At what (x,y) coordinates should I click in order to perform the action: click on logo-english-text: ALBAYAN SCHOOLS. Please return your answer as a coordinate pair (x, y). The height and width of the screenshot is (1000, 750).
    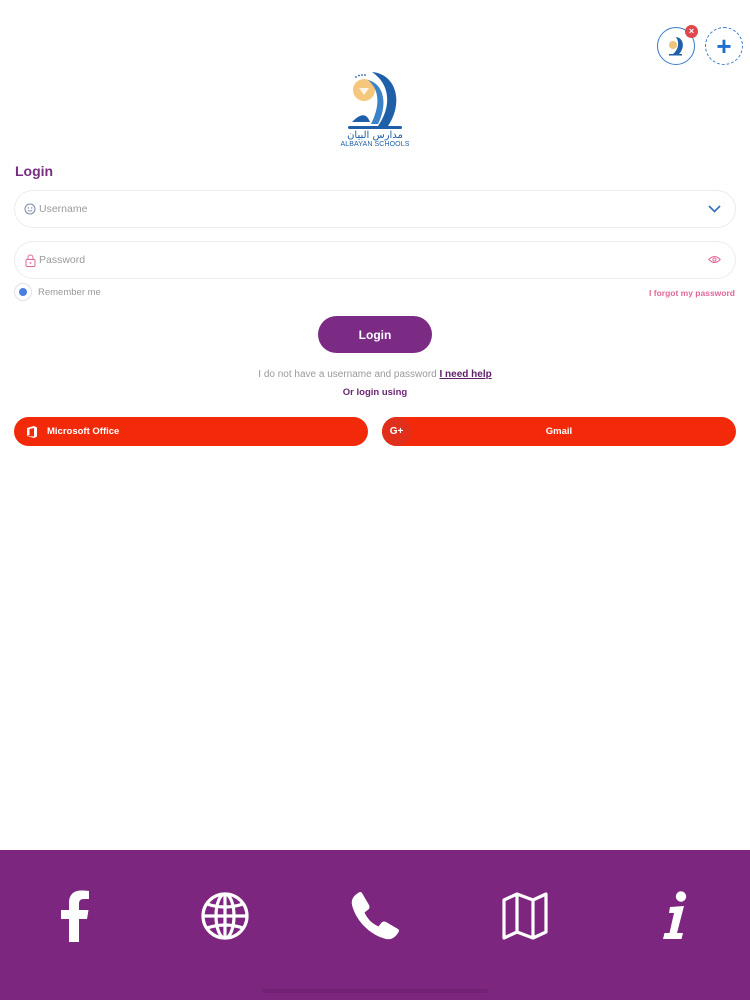
    Looking at the image, I should click on (375, 144).